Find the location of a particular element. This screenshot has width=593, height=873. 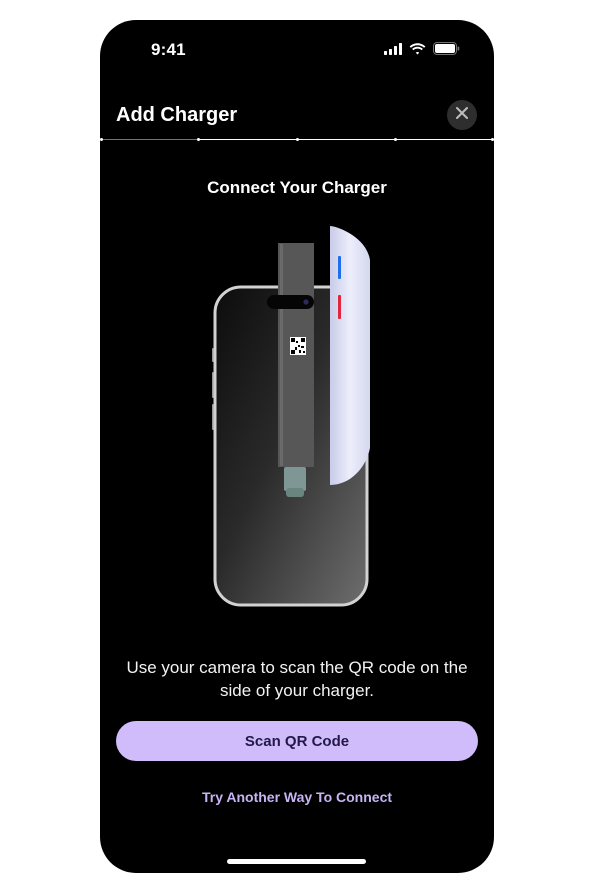

status-time: 9:41 is located at coordinates (168, 49).